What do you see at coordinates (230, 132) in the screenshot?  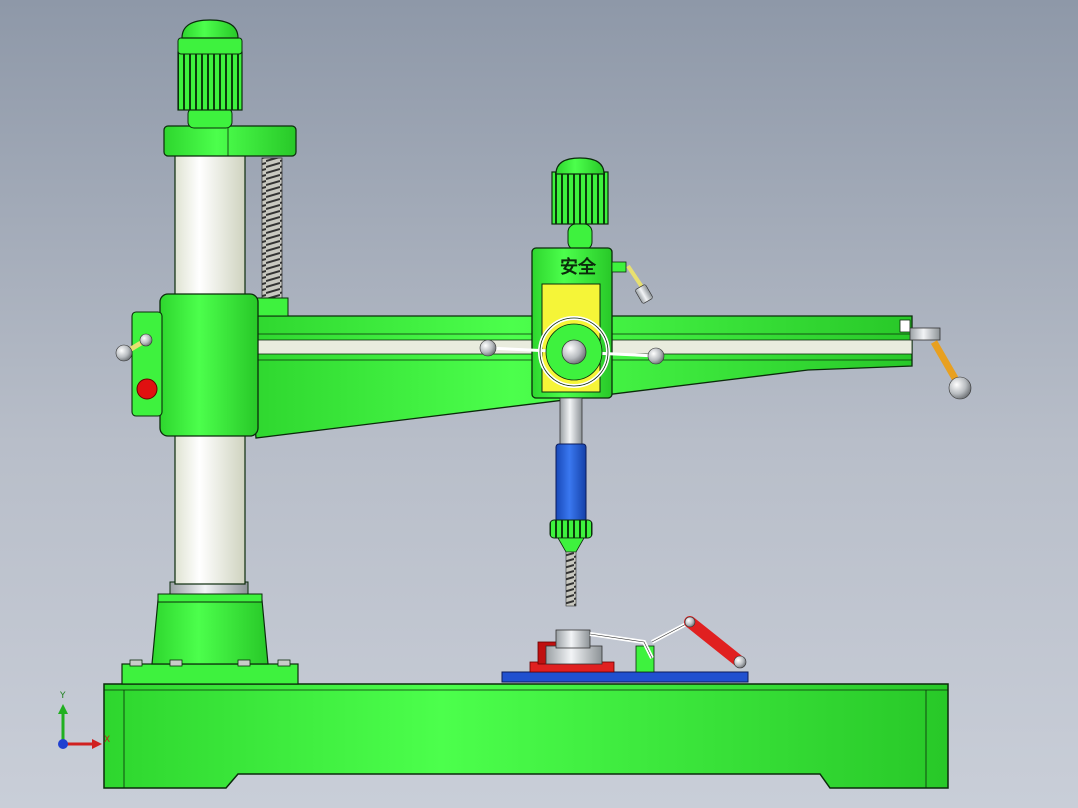 I see `column-cap` at bounding box center [230, 132].